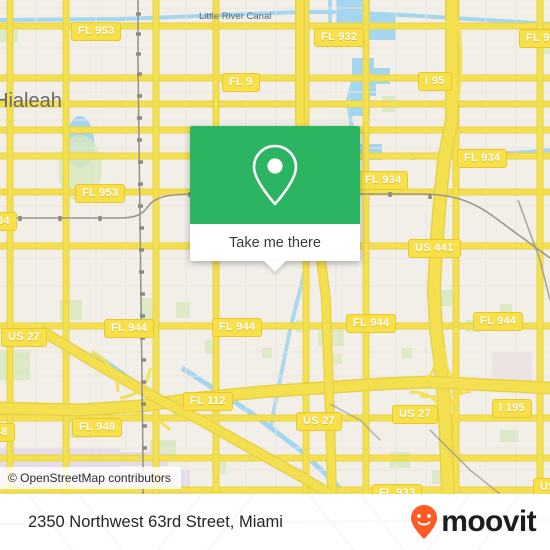 Image resolution: width=550 pixels, height=550 pixels. What do you see at coordinates (434, 248) in the screenshot?
I see `road-shield: US 441` at bounding box center [434, 248].